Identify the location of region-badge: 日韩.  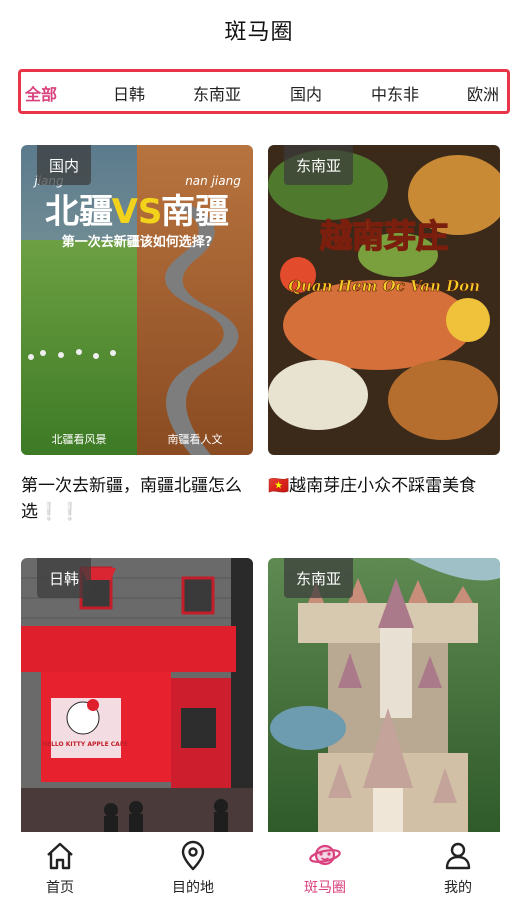
(64, 578).